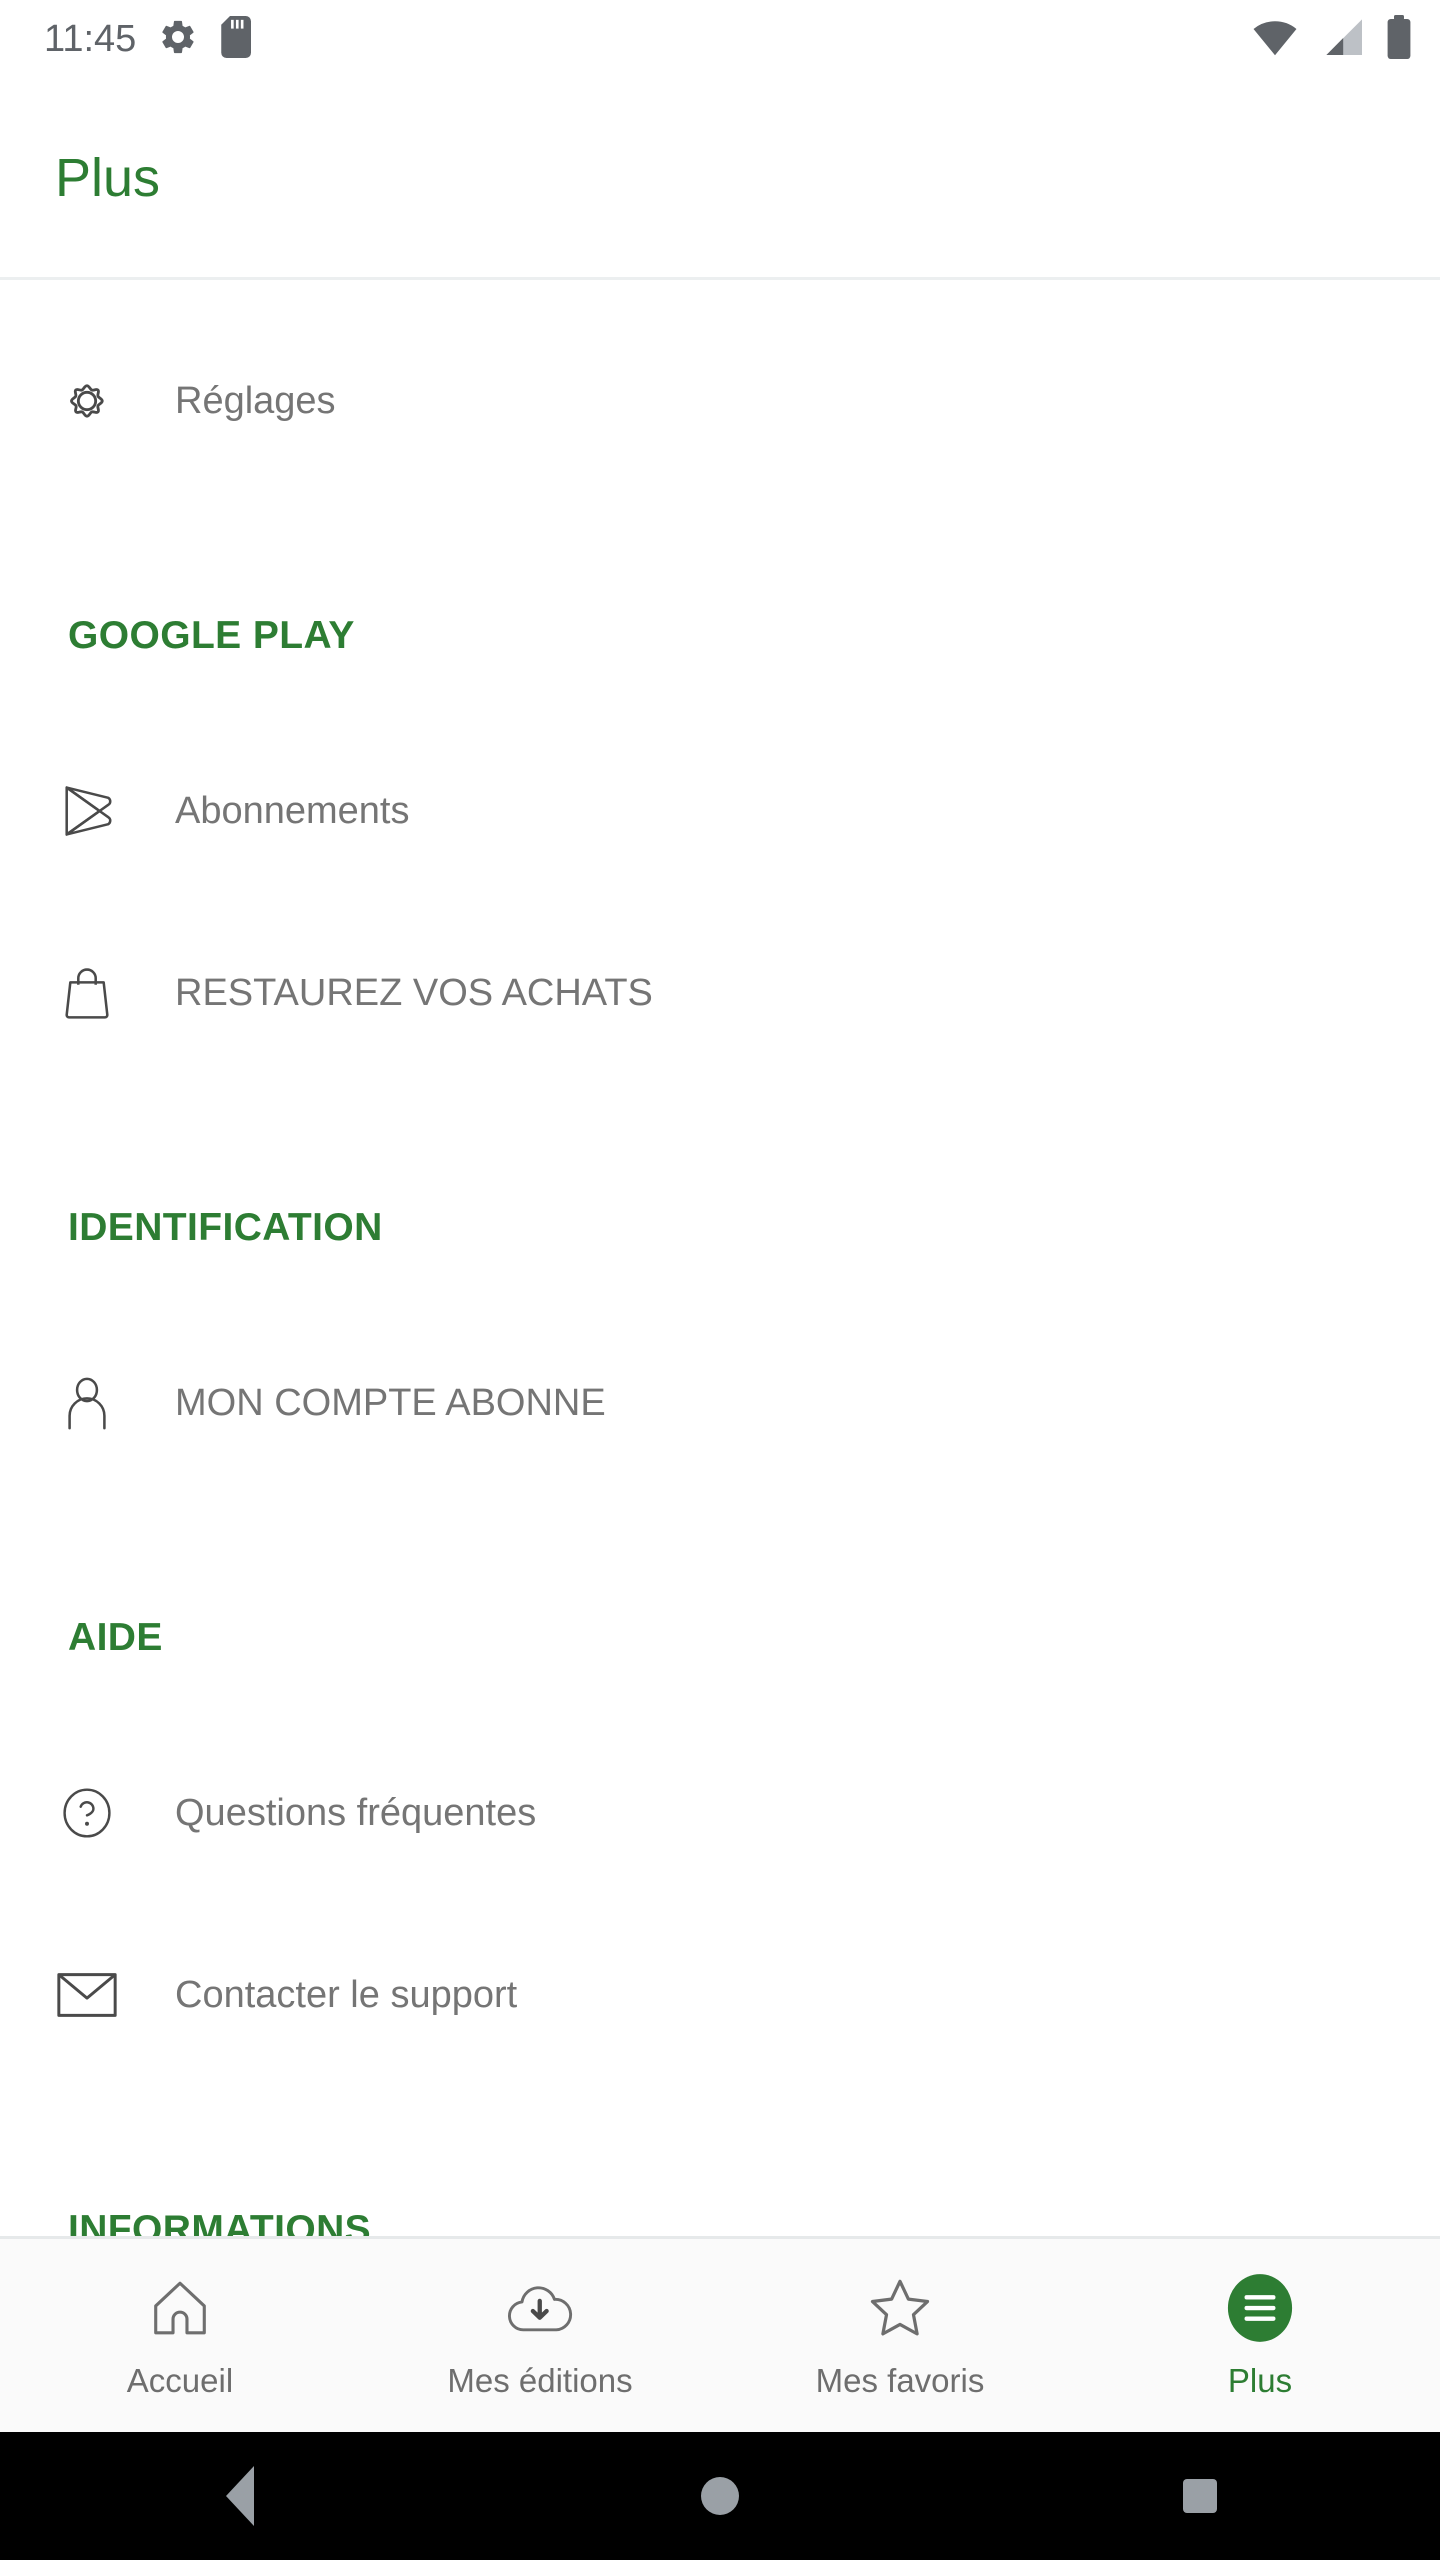 The height and width of the screenshot is (2560, 1440). I want to click on section-header-informations: INFORMATIONS, so click(720, 2189).